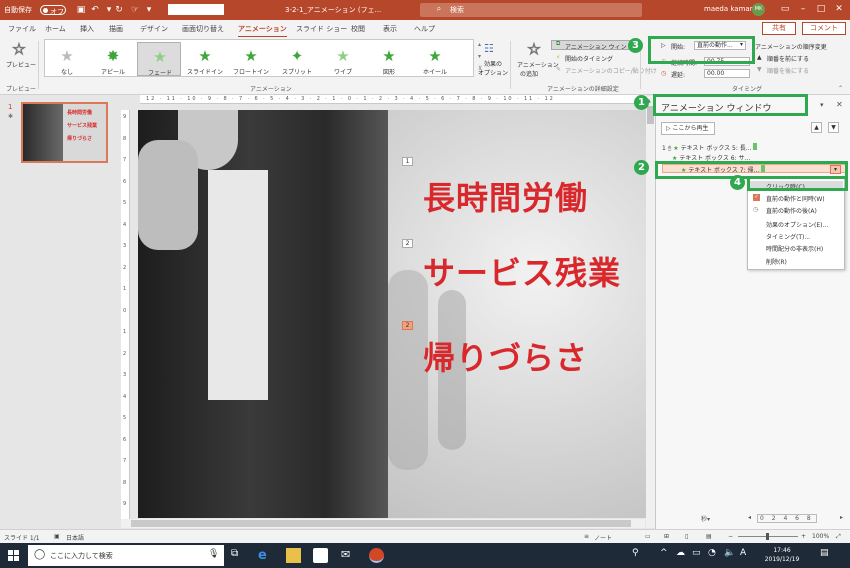  What do you see at coordinates (109, 10) in the screenshot?
I see `undo-dropdown-icon: ▾` at bounding box center [109, 10].